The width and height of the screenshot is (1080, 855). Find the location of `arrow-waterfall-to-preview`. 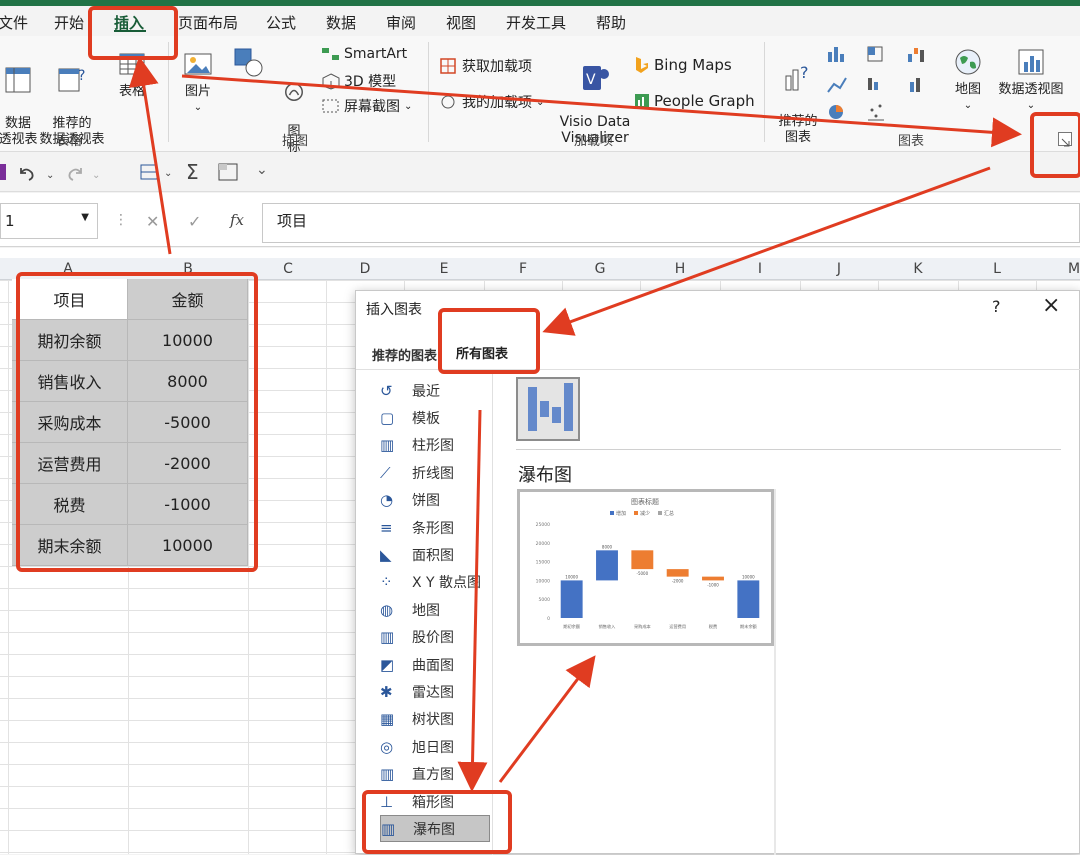

arrow-waterfall-to-preview is located at coordinates (547, 719).